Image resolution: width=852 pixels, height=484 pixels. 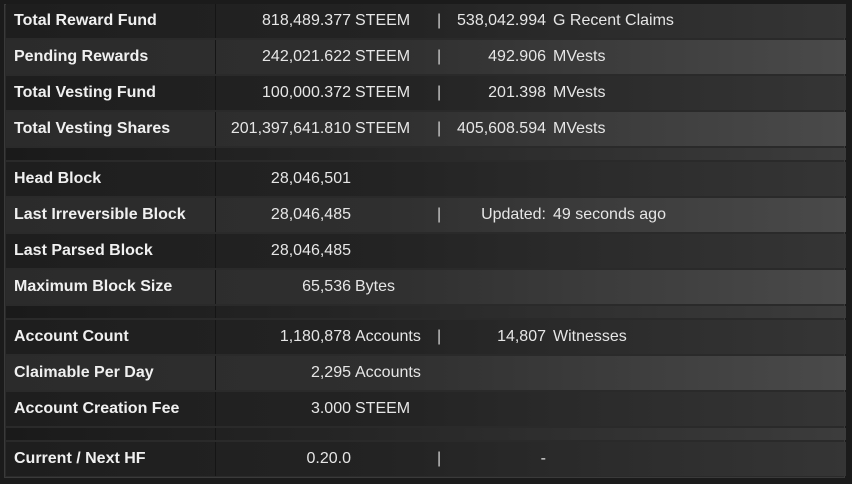 What do you see at coordinates (111, 337) in the screenshot?
I see `row-label: Account Count` at bounding box center [111, 337].